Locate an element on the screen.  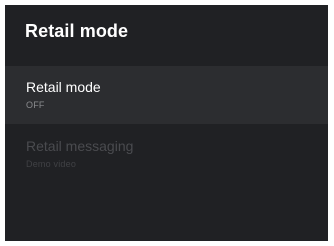
retail-mode-value: OFF is located at coordinates (35, 105).